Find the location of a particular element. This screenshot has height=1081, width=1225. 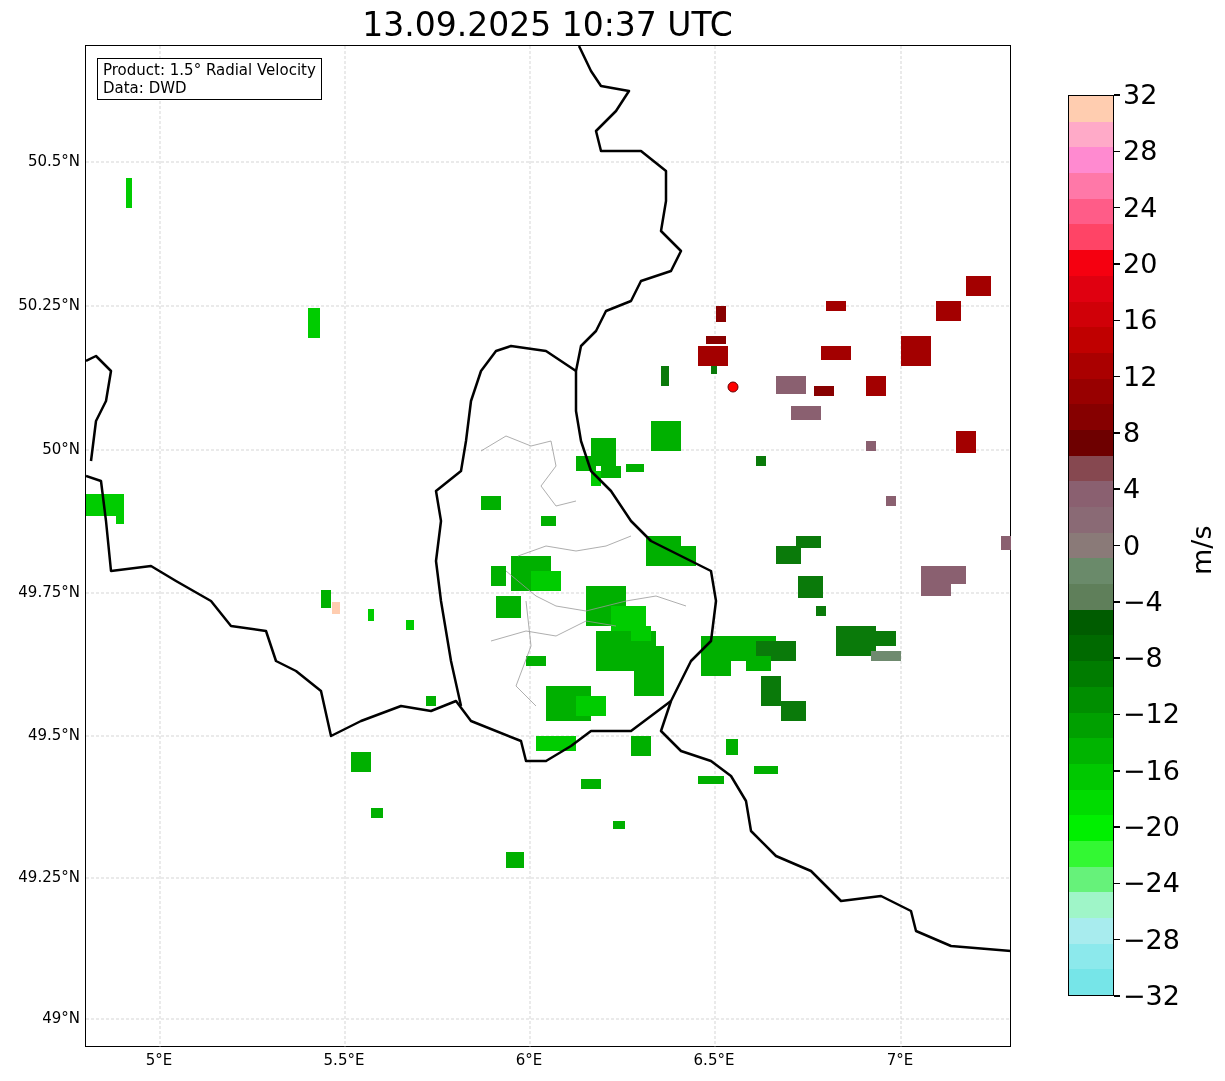

colorbar-tick-label: 4 is located at coordinates (1127, 489).